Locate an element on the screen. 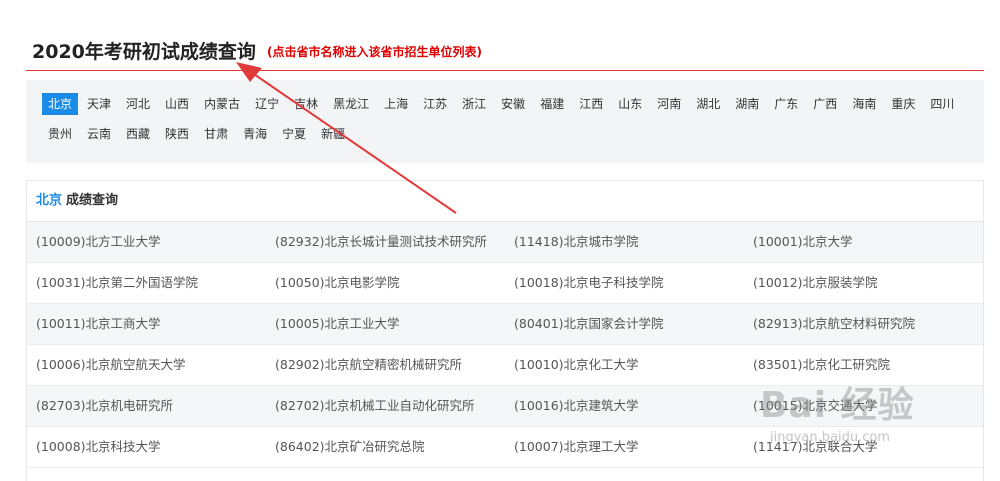  institution-link: (83501)北京化工研究院 is located at coordinates (863, 365).